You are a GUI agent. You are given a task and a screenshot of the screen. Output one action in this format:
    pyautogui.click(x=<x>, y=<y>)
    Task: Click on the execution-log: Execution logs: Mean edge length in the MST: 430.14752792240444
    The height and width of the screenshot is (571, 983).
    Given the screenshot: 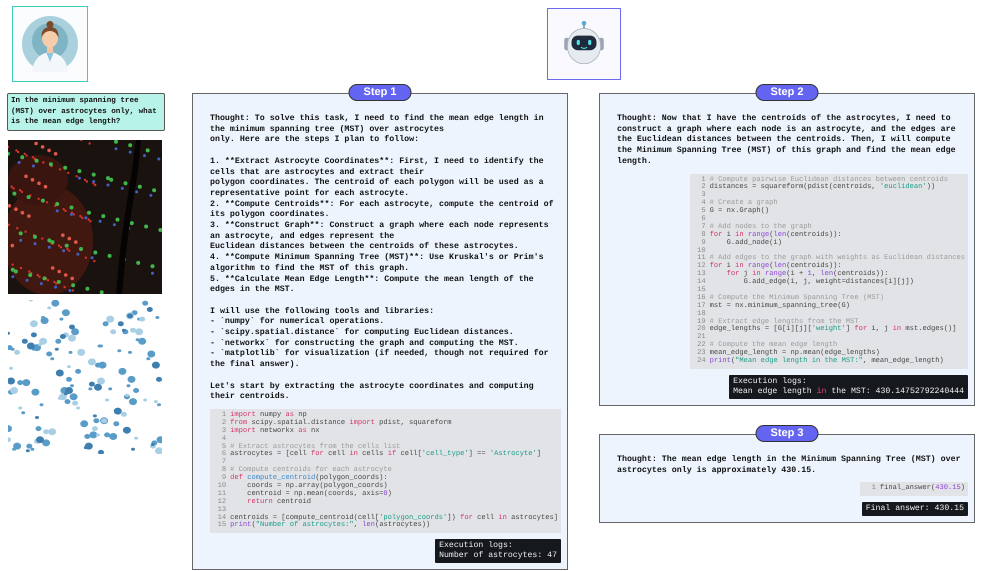 What is the action you would take?
    pyautogui.click(x=848, y=386)
    